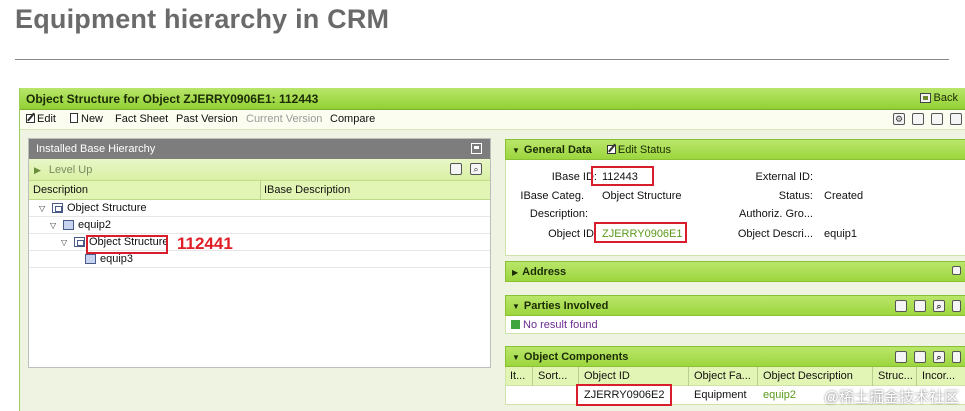 The image size is (965, 411). Describe the element at coordinates (60, 190) in the screenshot. I see `col-description: Description` at that location.